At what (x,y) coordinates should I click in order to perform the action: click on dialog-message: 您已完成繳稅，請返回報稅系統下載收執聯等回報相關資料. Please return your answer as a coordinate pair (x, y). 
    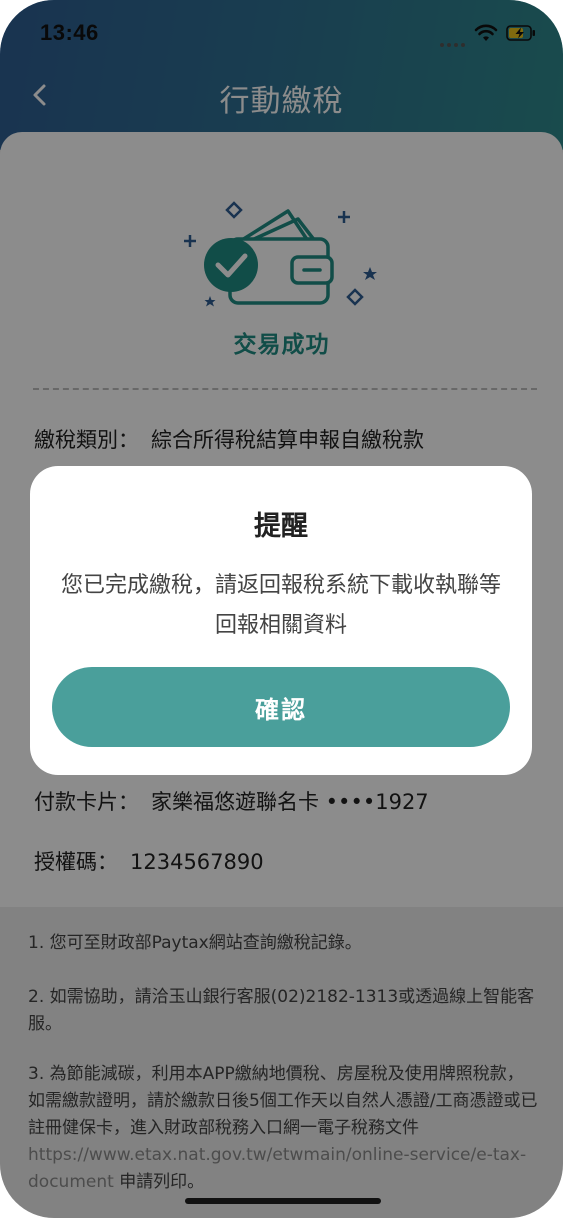
    Looking at the image, I should click on (280, 605).